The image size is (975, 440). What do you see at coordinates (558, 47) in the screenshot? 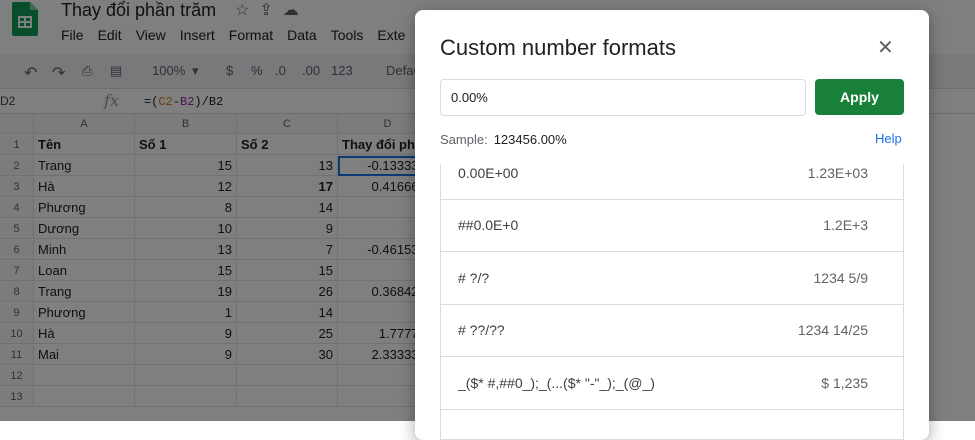
I see `dialog-title: Custom number formats` at bounding box center [558, 47].